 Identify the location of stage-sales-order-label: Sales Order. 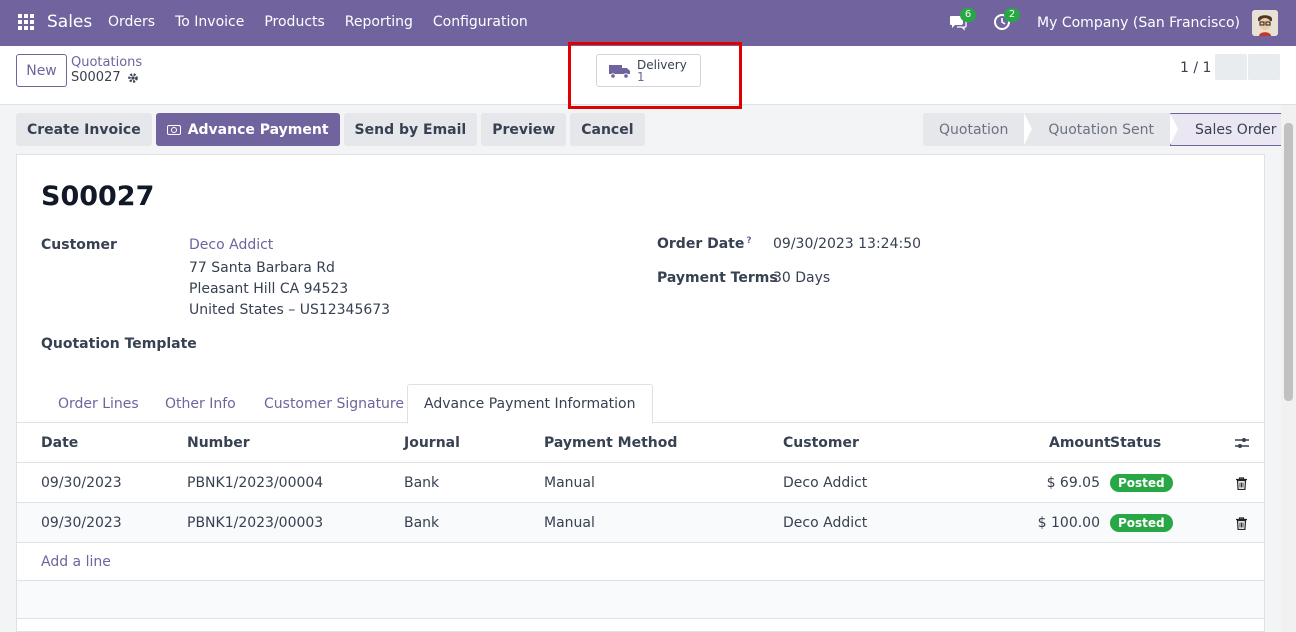
(1236, 129).